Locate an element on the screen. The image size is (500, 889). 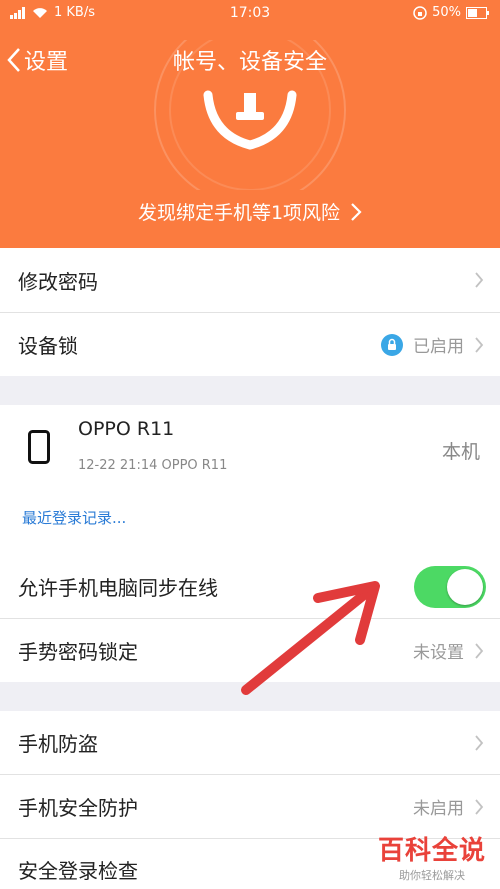
risk-text: 发现绑定手机等1项风险 is located at coordinates (239, 213).